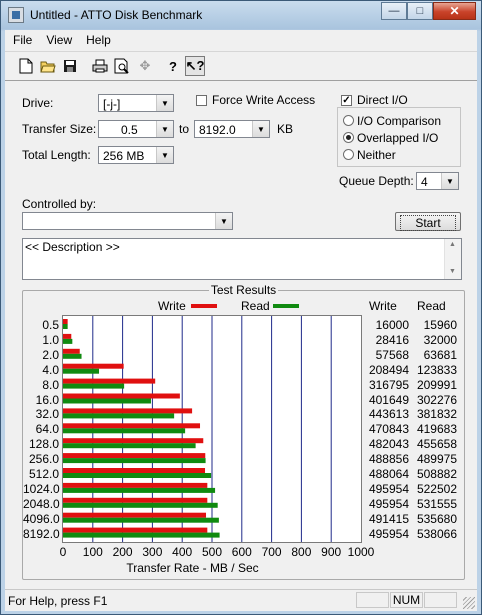 This screenshot has height=615, width=482. Describe the element at coordinates (43, 459) in the screenshot. I see `size-label: 256.0` at that location.